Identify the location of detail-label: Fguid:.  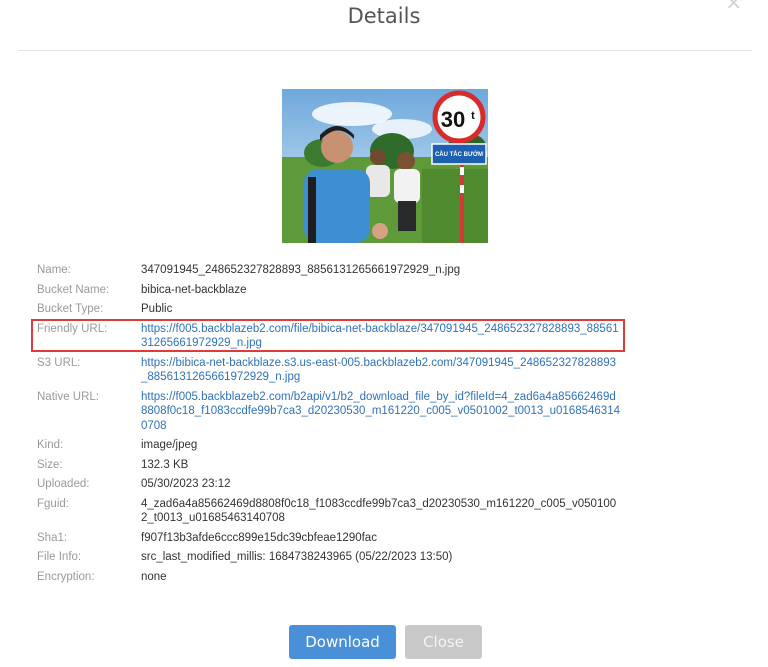
(53, 503).